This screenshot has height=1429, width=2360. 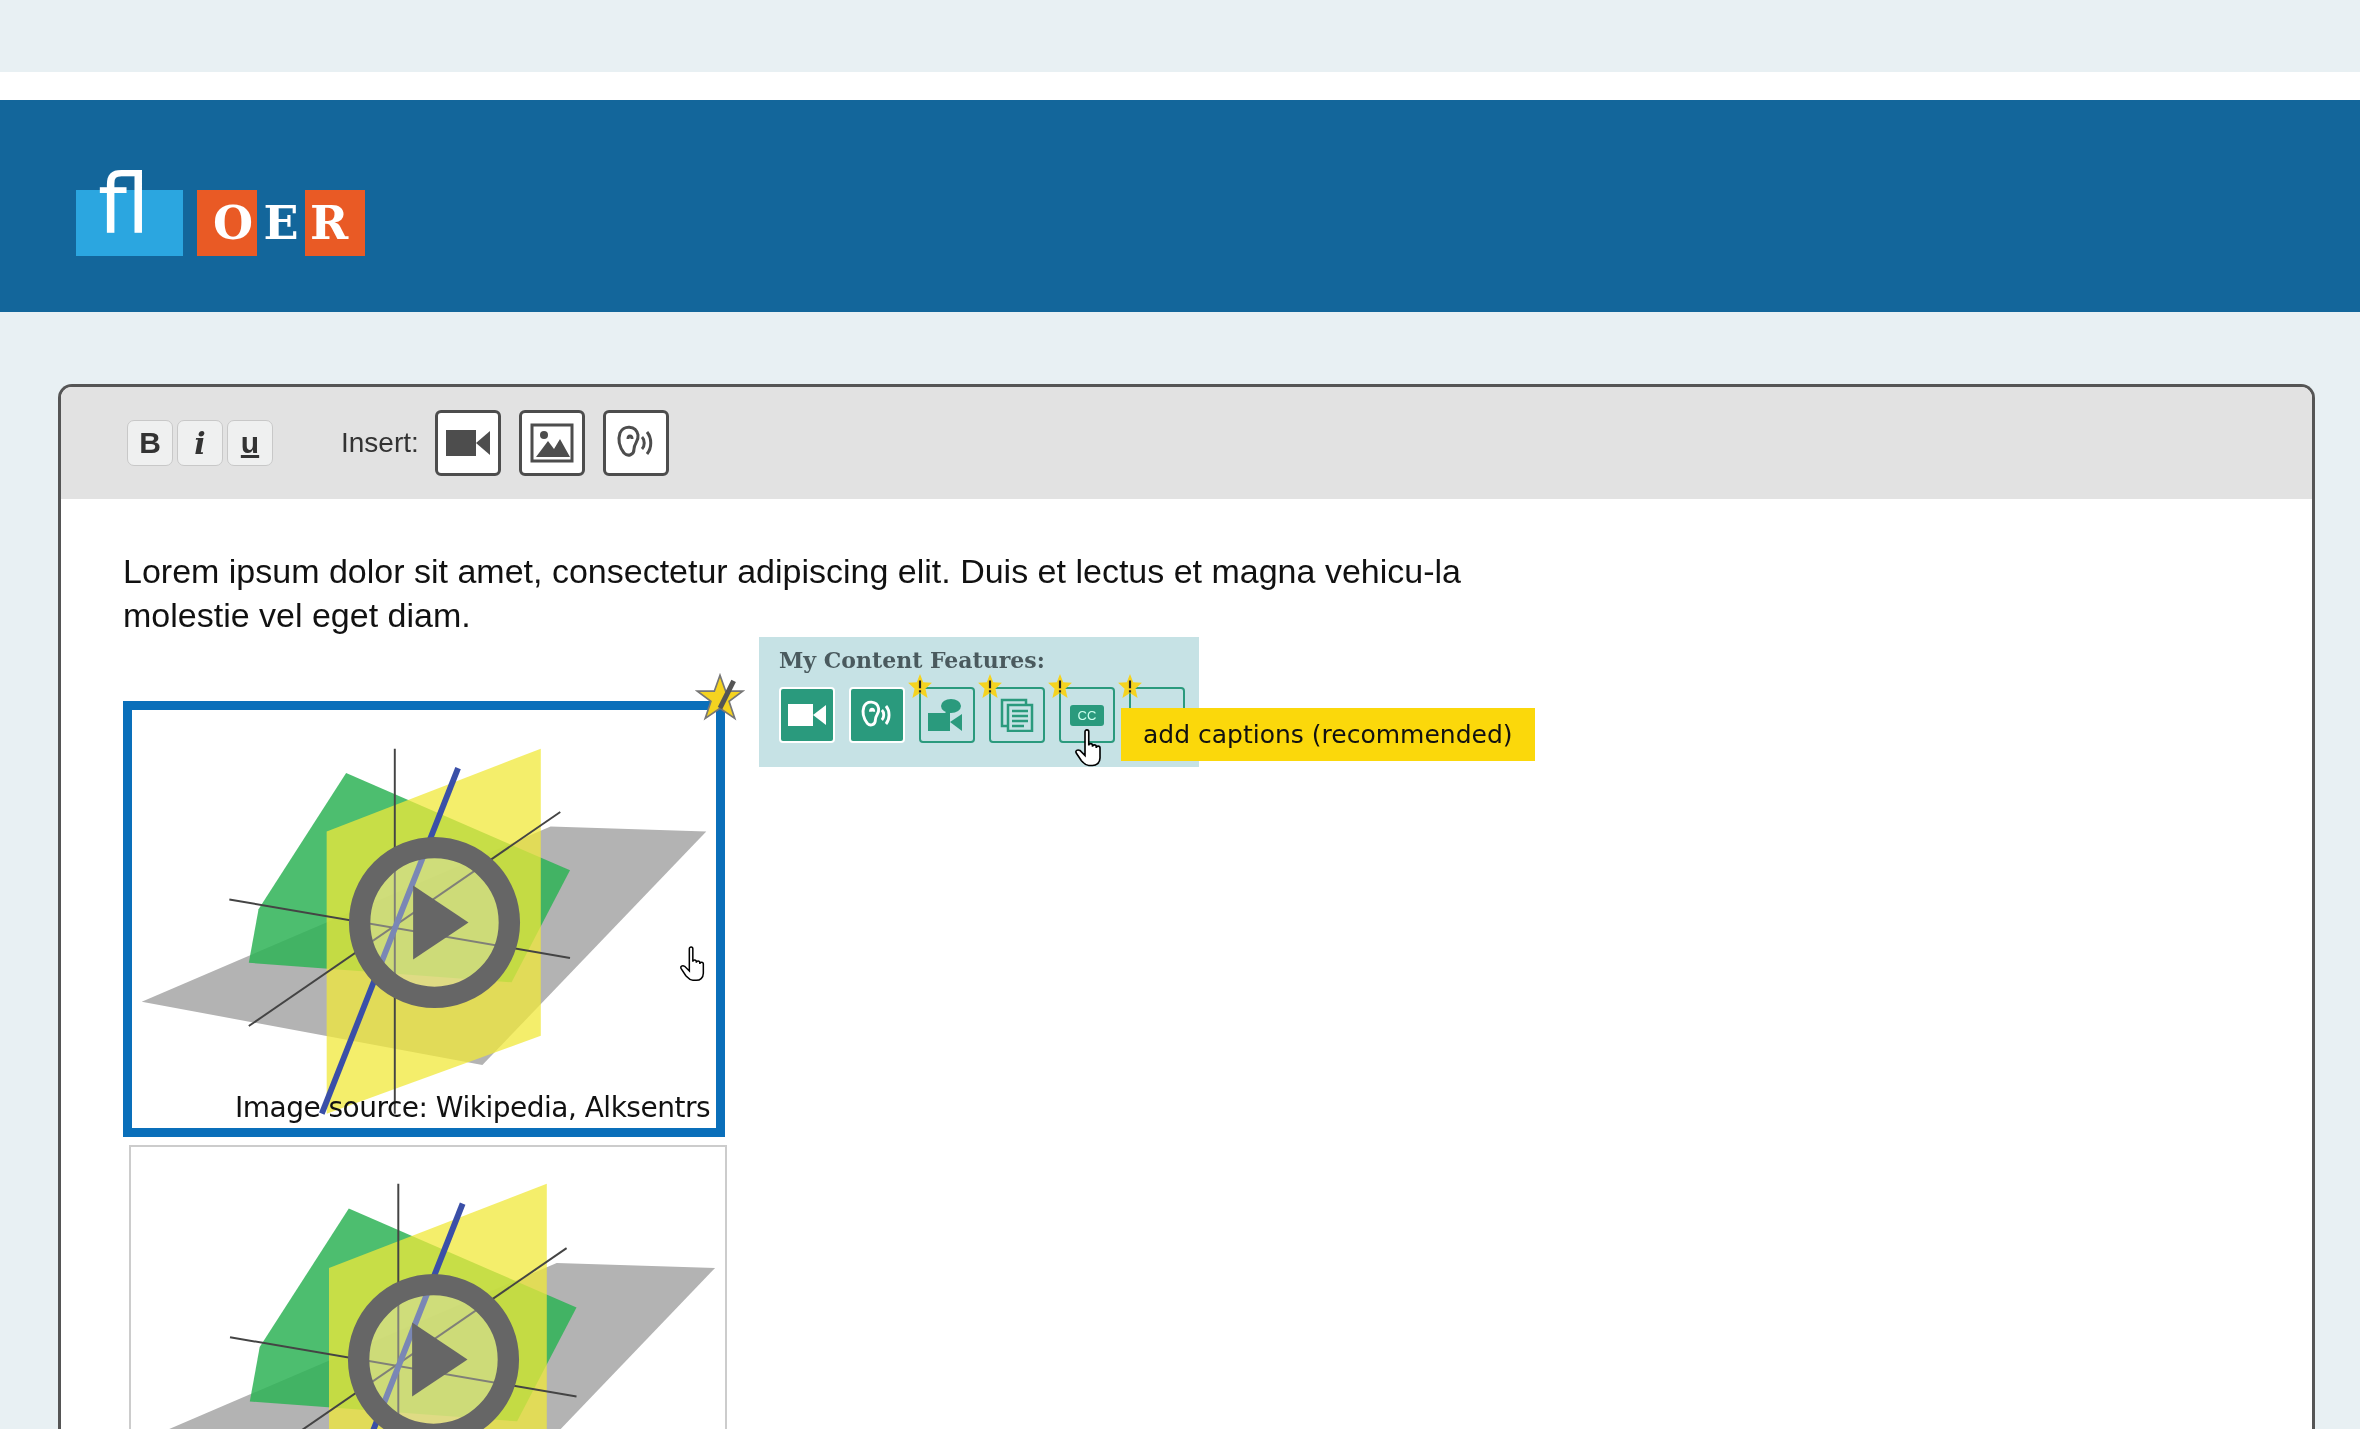 What do you see at coordinates (792, 593) in the screenshot?
I see `body-paragraph: Lorem ipsum dolor sit amet, consectetur adipiscing elit. Duis et lectus et magna vehicu-la molestie vel eget diam.` at bounding box center [792, 593].